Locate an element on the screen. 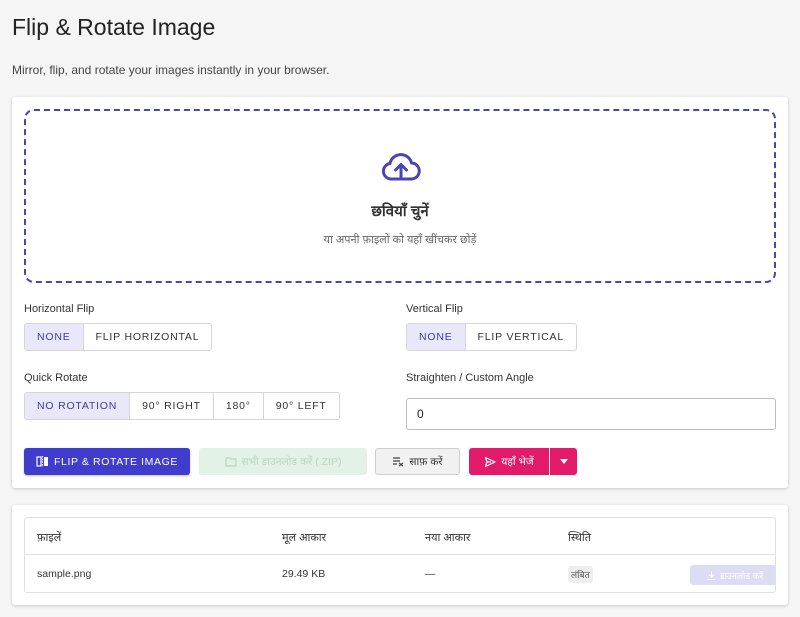  clear-list-icon is located at coordinates (398, 462).